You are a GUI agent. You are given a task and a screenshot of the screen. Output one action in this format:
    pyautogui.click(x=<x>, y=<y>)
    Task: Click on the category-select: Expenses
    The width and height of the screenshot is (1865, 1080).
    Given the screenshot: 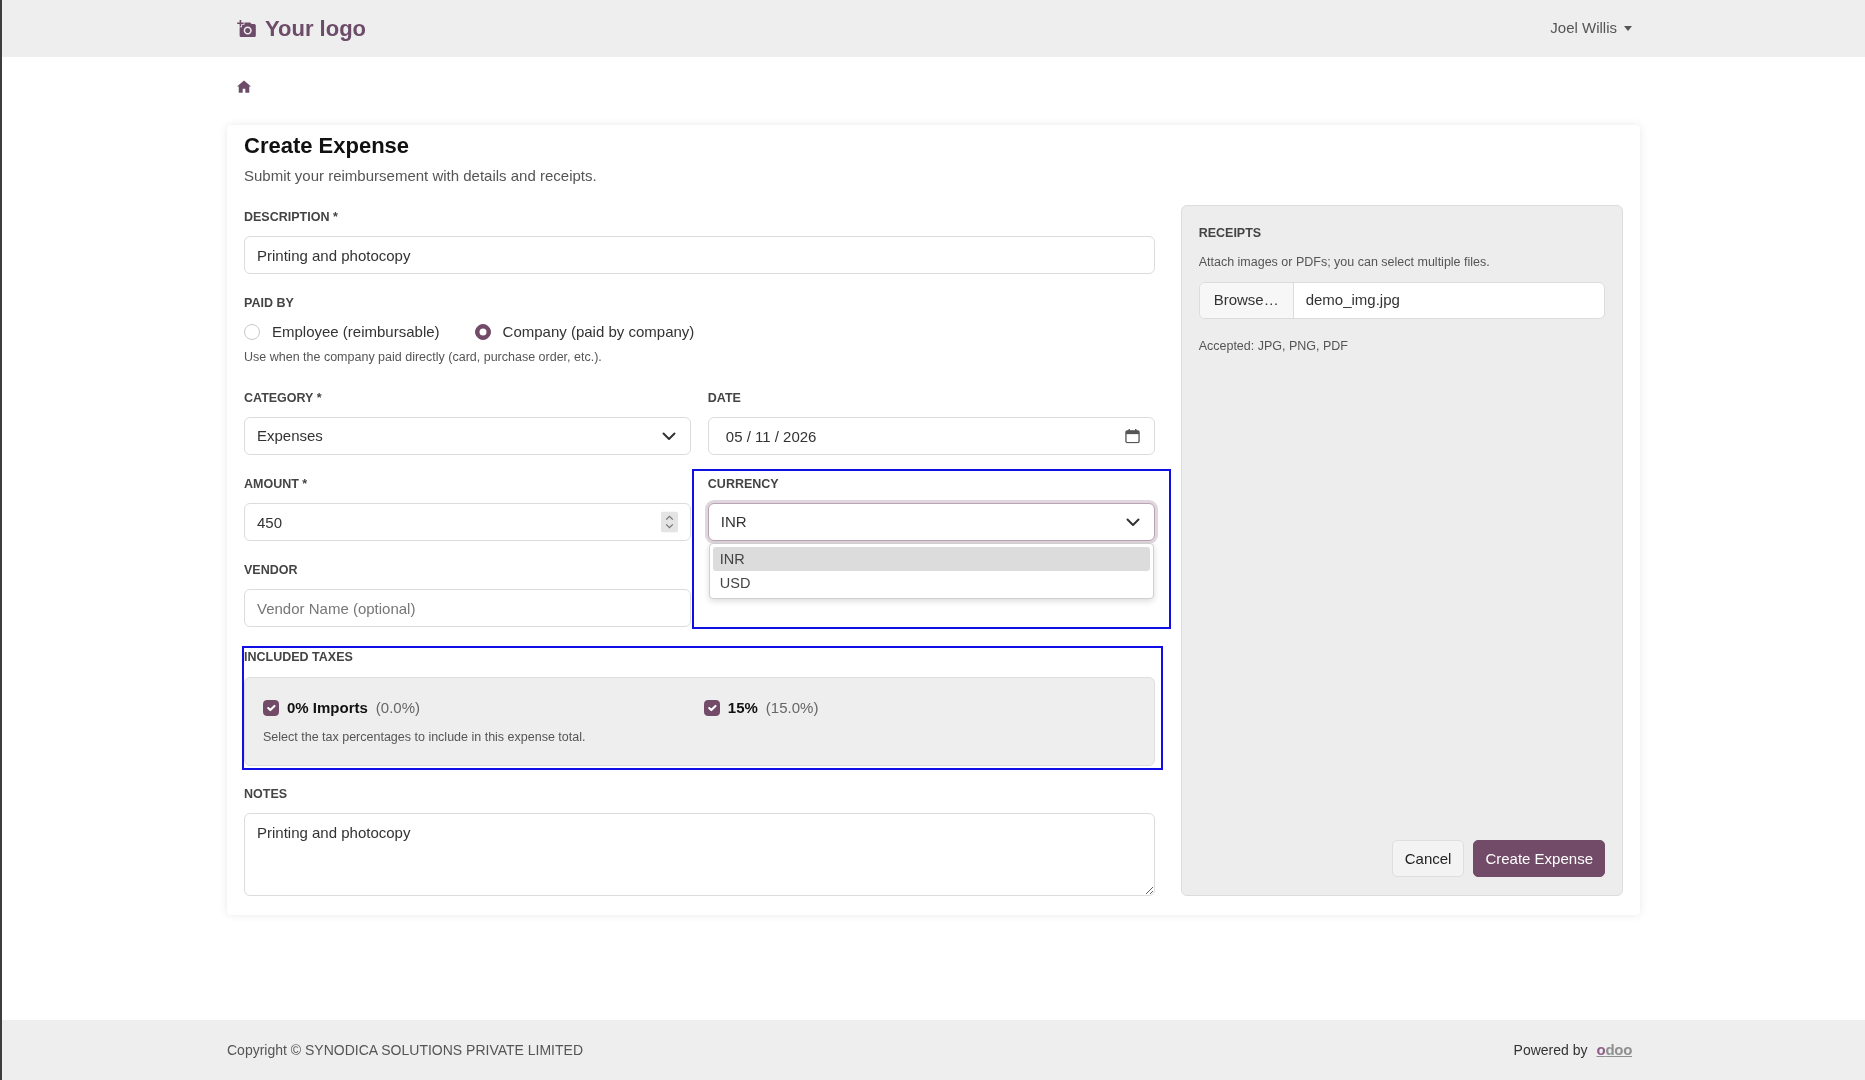 What is the action you would take?
    pyautogui.click(x=467, y=436)
    